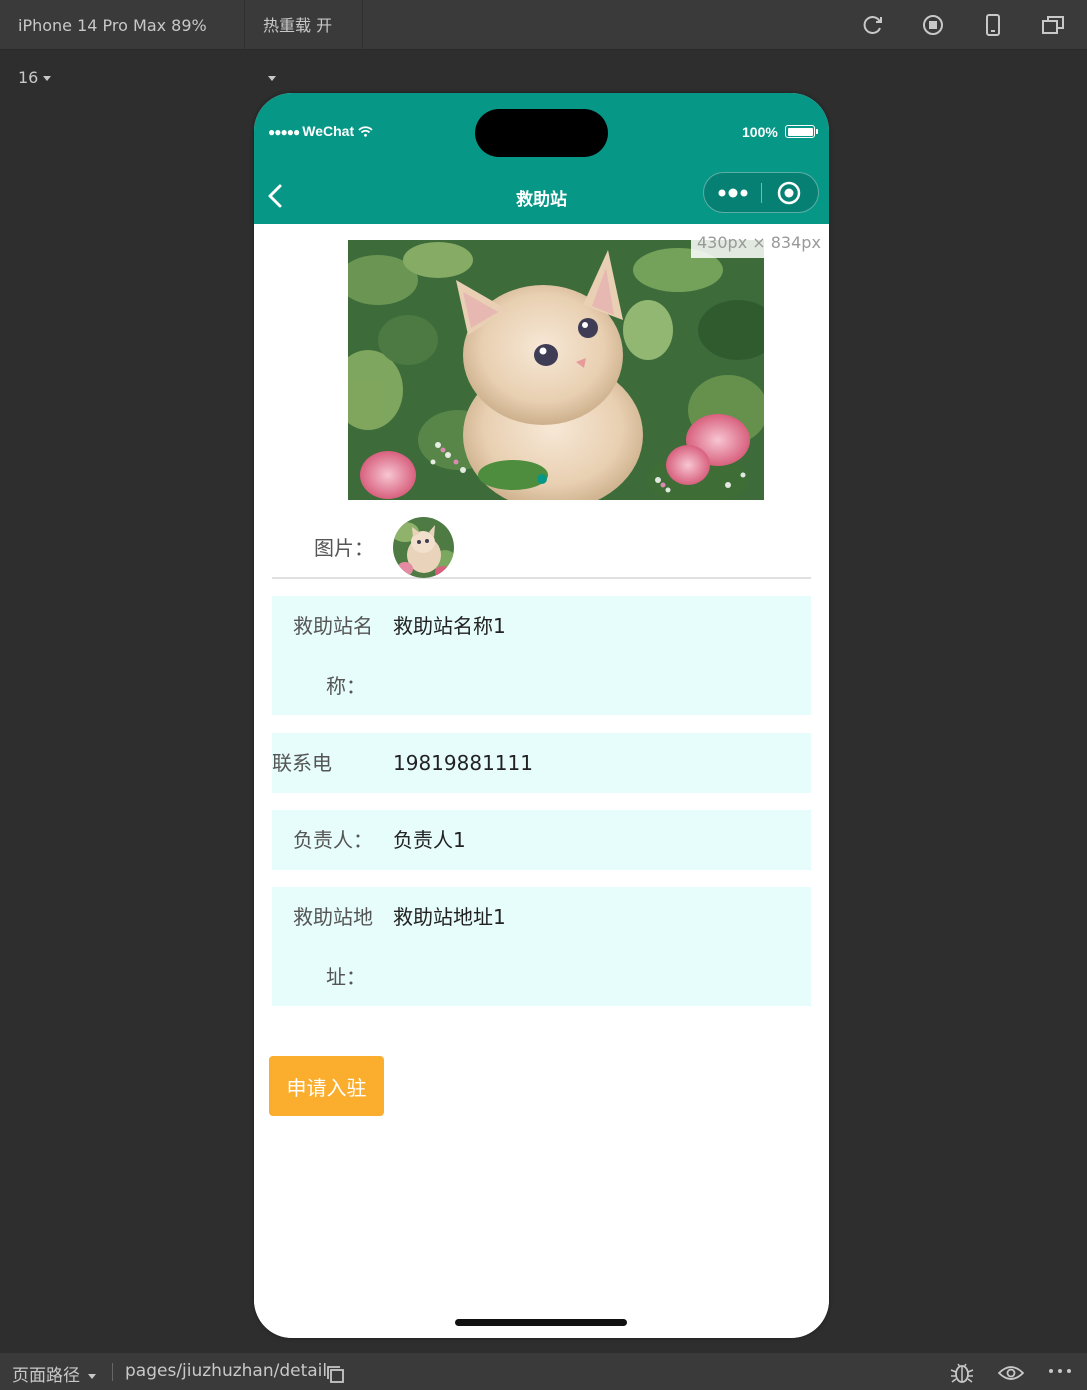 The width and height of the screenshot is (1087, 1390). Describe the element at coordinates (541, 1322) in the screenshot. I see `home-indicator` at that location.